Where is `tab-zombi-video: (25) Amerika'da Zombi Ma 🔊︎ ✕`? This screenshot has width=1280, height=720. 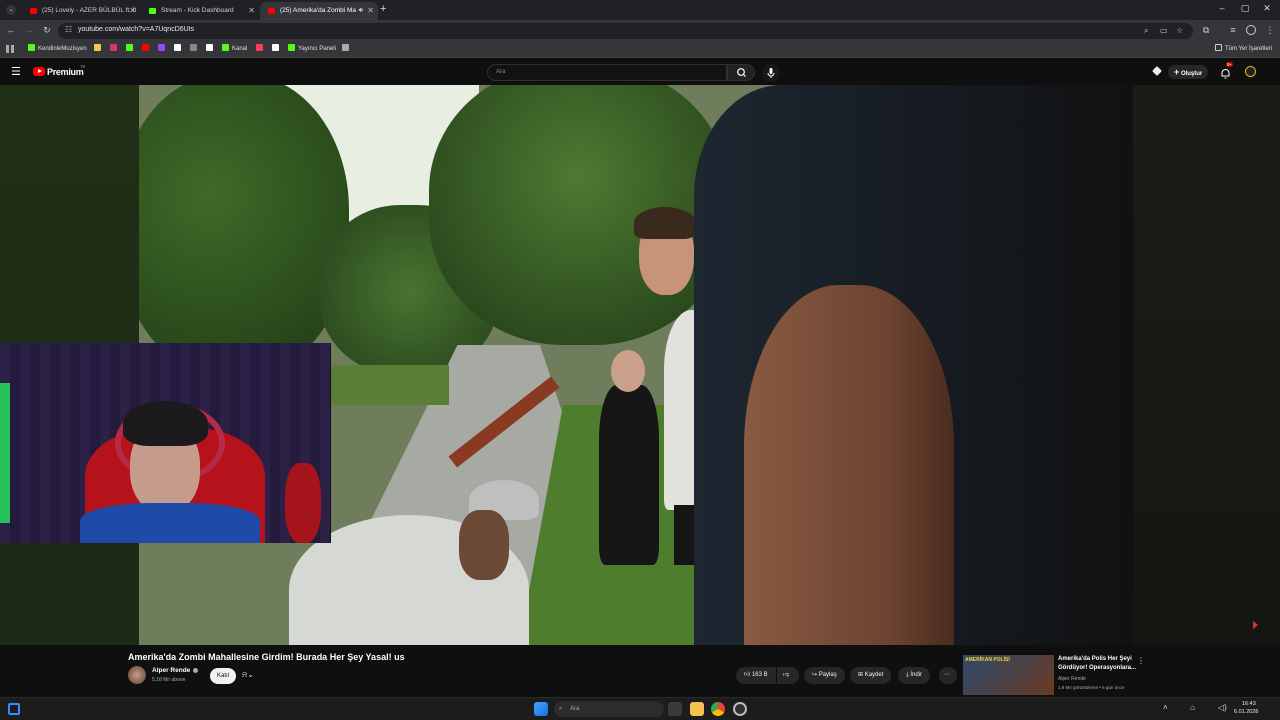
tab-zombi-video: (25) Amerika'da Zombi Ma 🔊︎ ✕ is located at coordinates (319, 11).